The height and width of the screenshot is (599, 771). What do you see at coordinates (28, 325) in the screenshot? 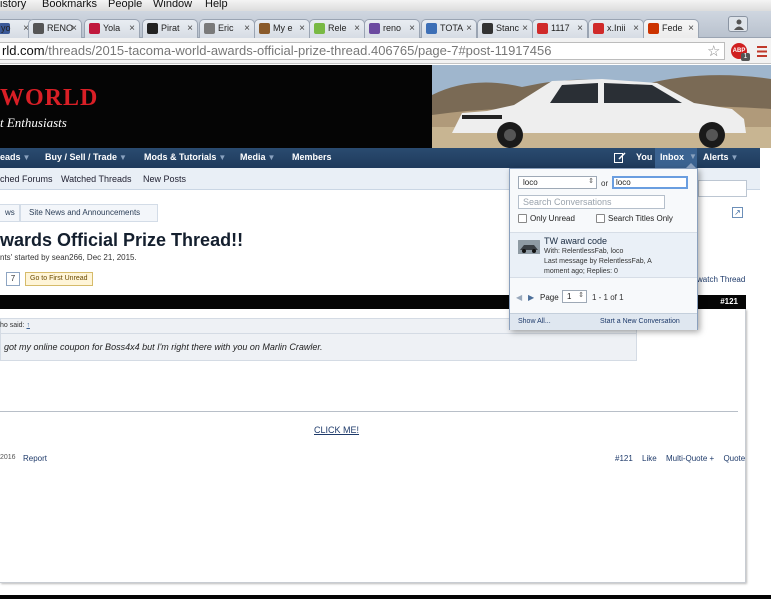
I see `quote-source-link: ↑` at bounding box center [28, 325].